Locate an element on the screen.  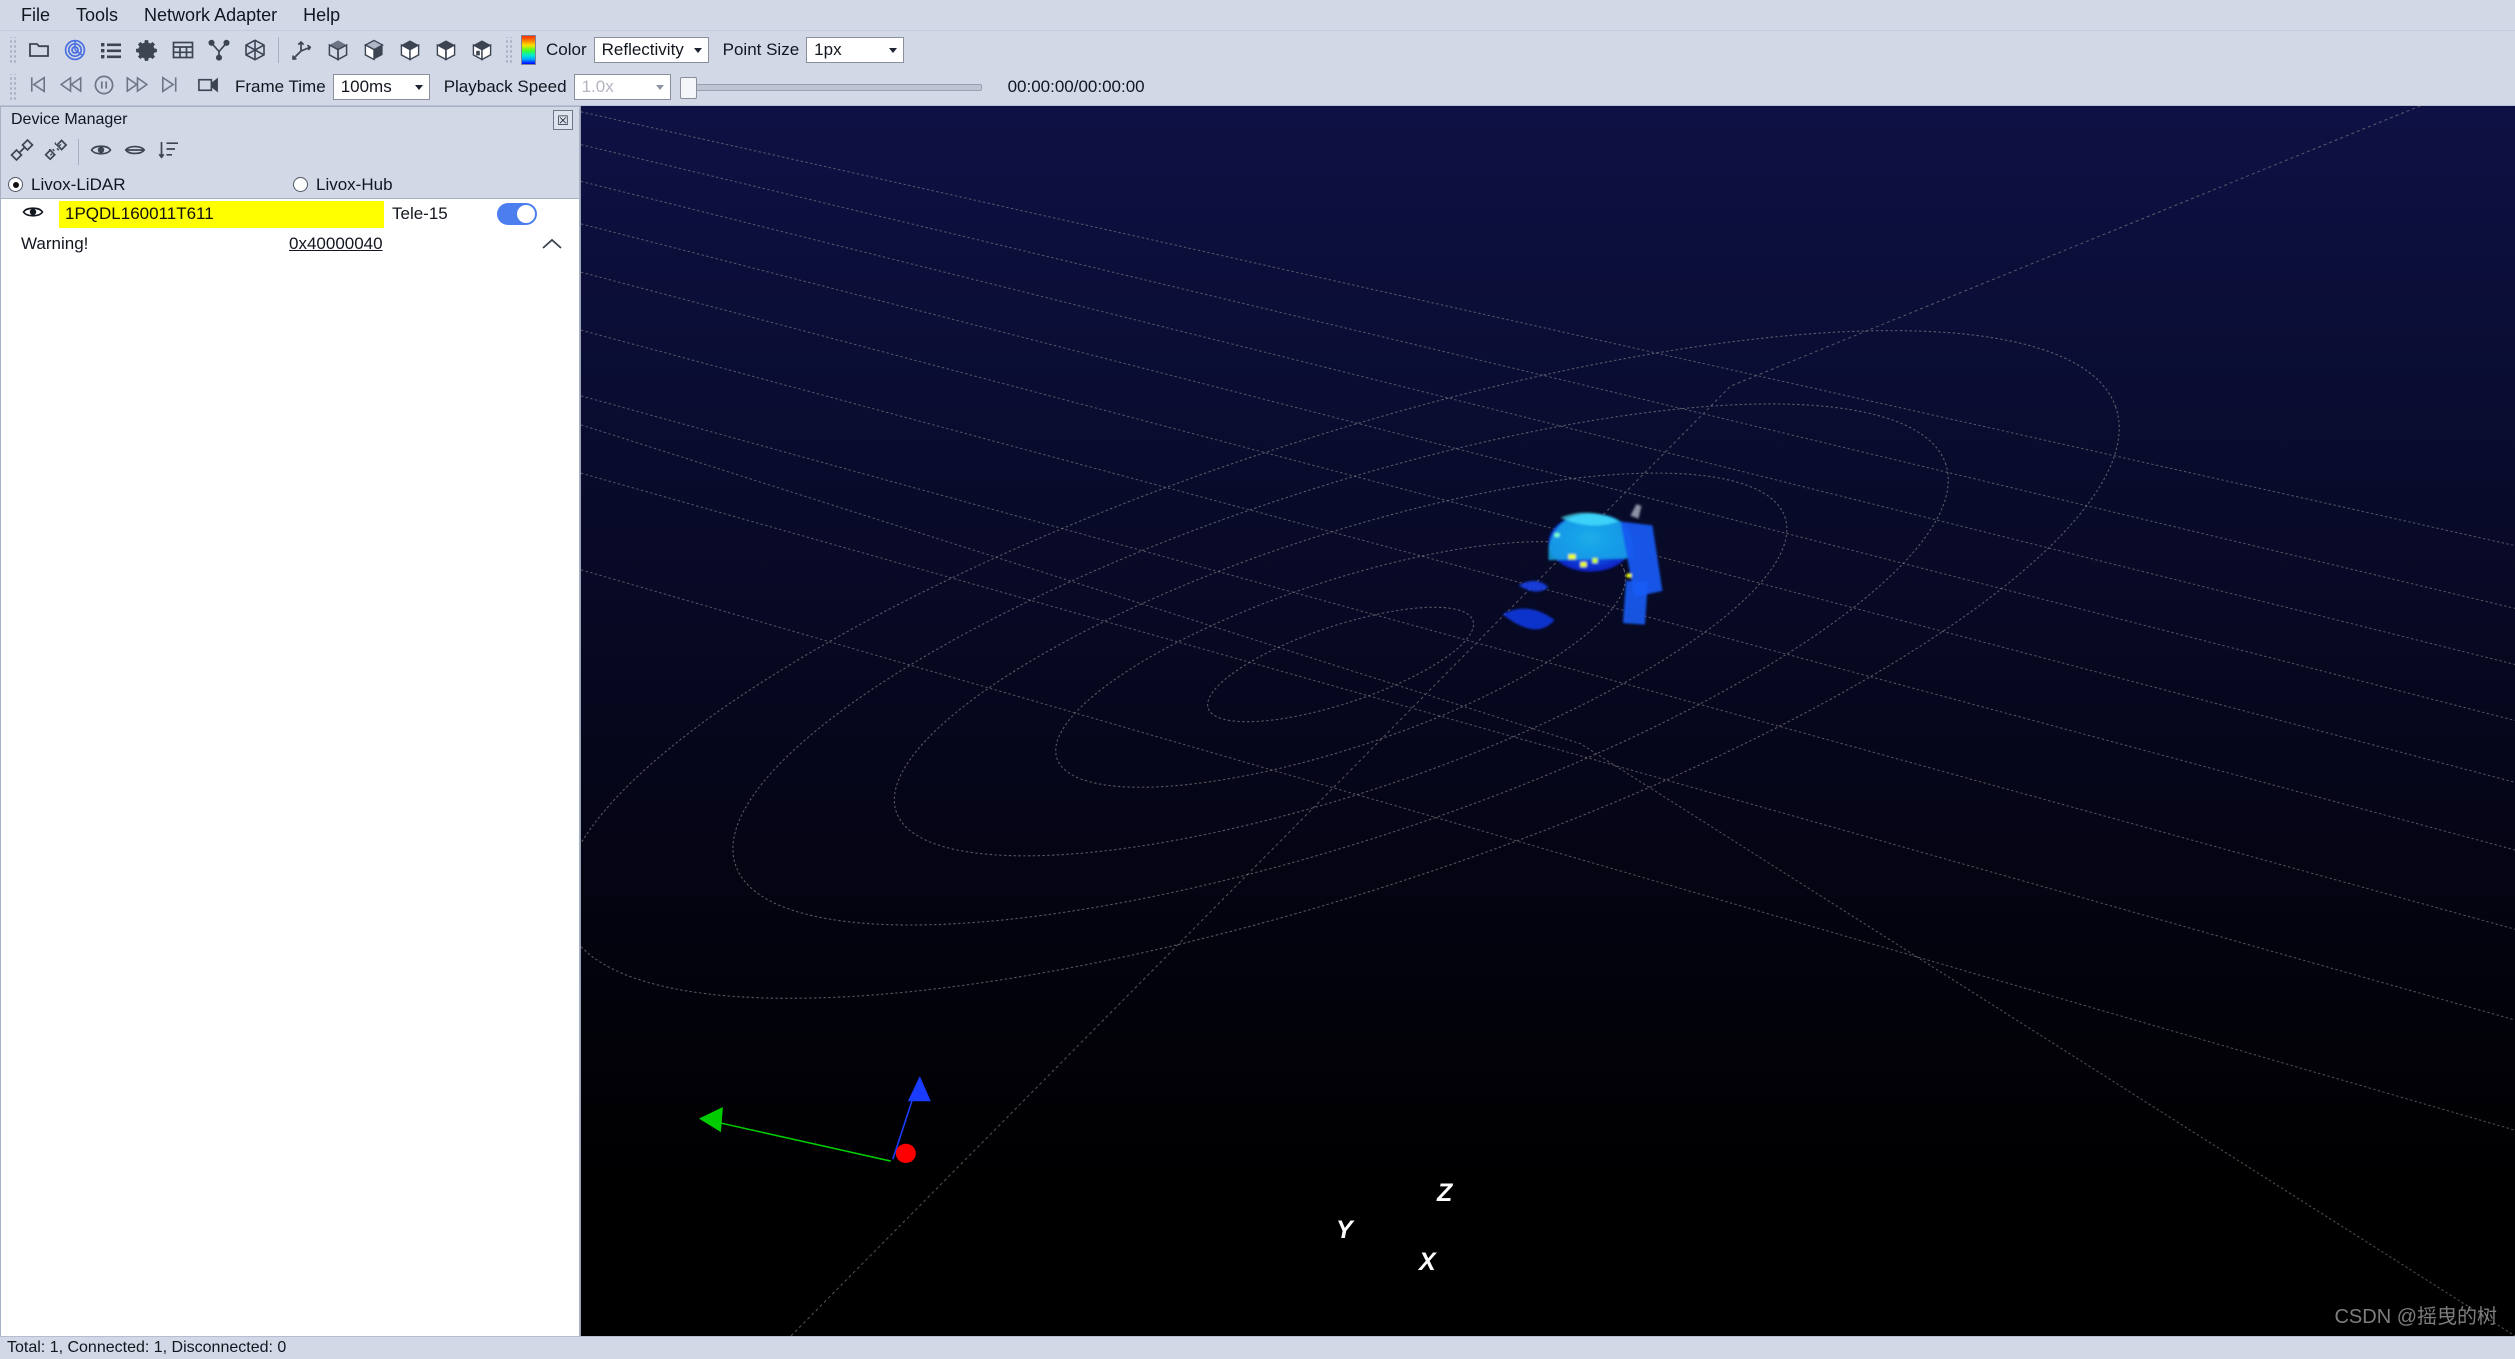
timeline-knob is located at coordinates (688, 87).